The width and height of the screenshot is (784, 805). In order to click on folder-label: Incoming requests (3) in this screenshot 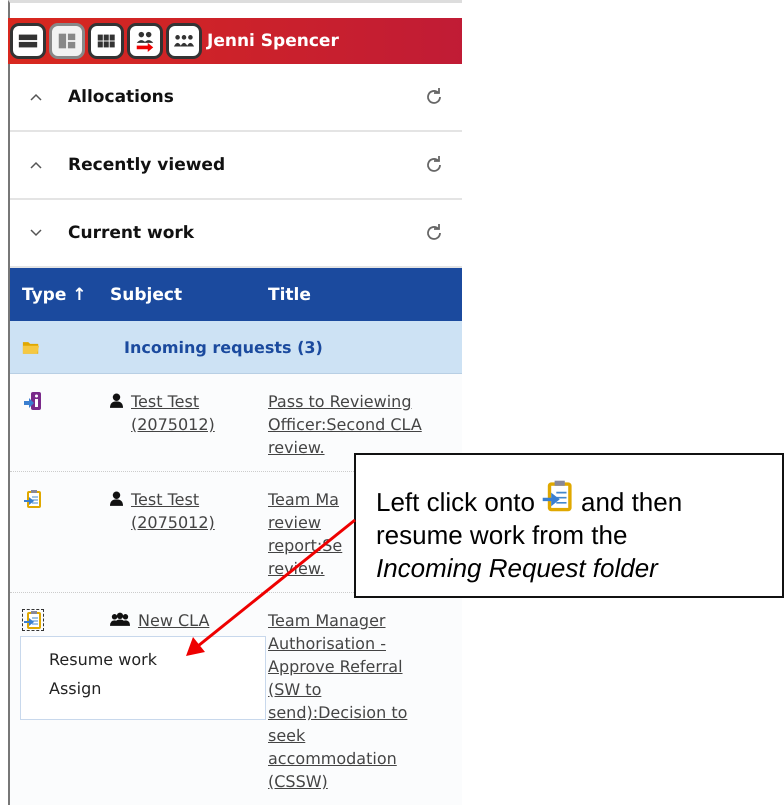, I will do `click(223, 347)`.